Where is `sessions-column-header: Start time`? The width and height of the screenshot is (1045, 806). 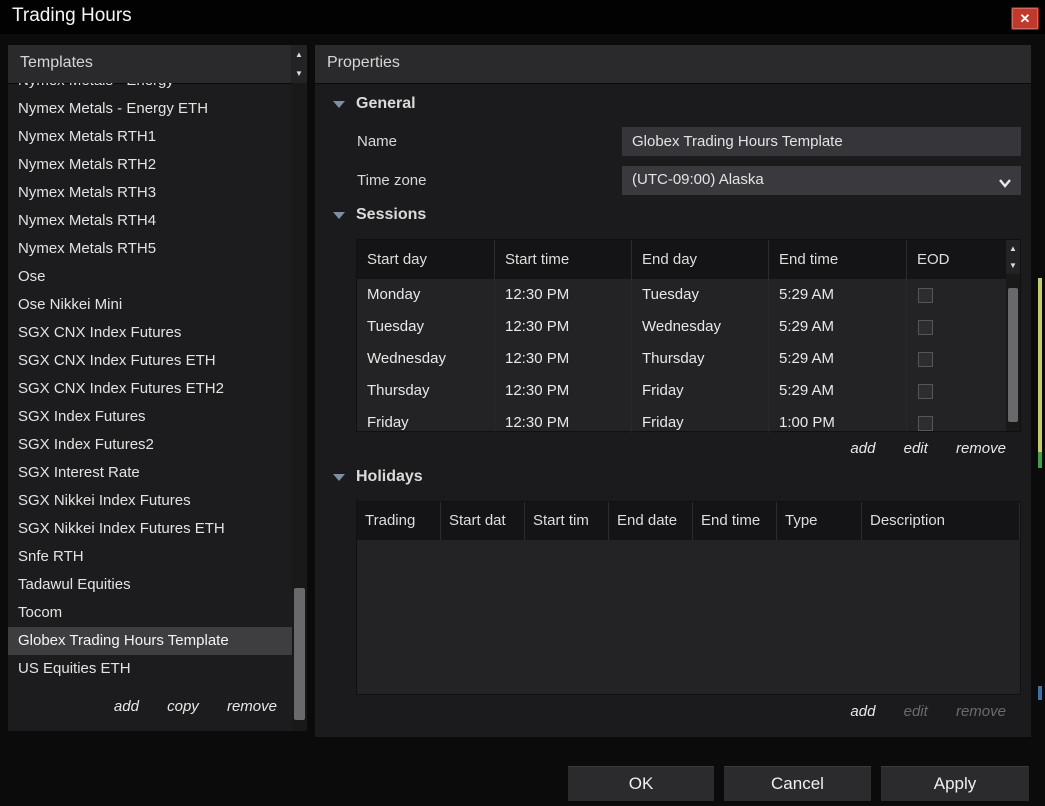
sessions-column-header: Start time is located at coordinates (563, 259).